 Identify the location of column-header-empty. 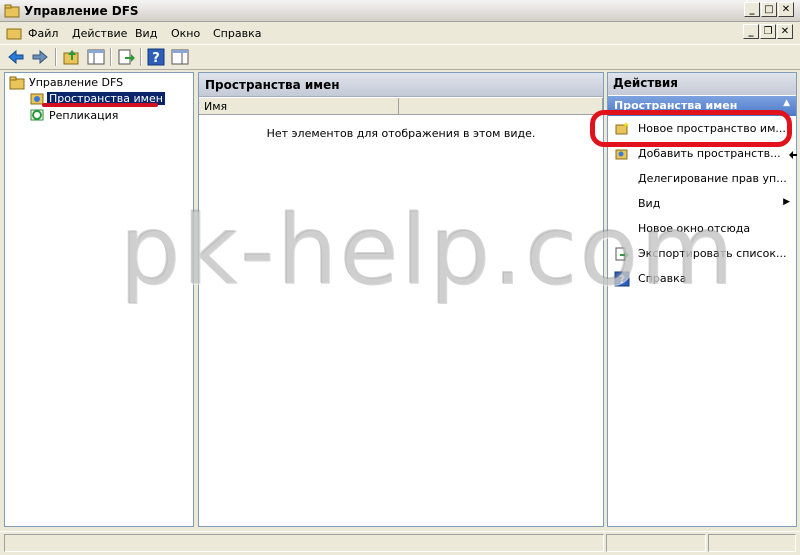
(501, 106).